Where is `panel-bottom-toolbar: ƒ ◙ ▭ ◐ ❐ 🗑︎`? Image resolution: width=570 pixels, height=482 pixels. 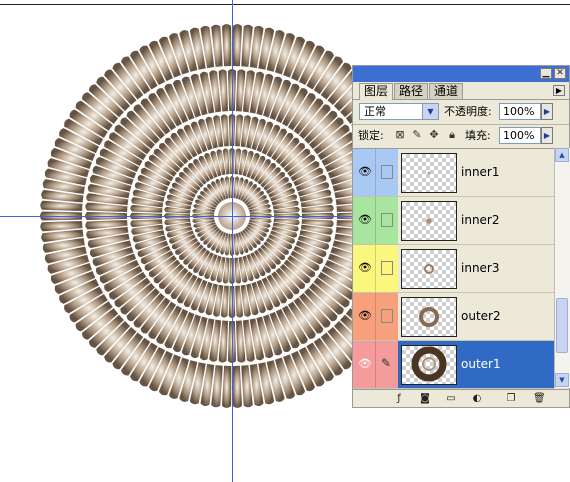 panel-bottom-toolbar: ƒ ◙ ▭ ◐ ❐ 🗑︎ is located at coordinates (461, 398).